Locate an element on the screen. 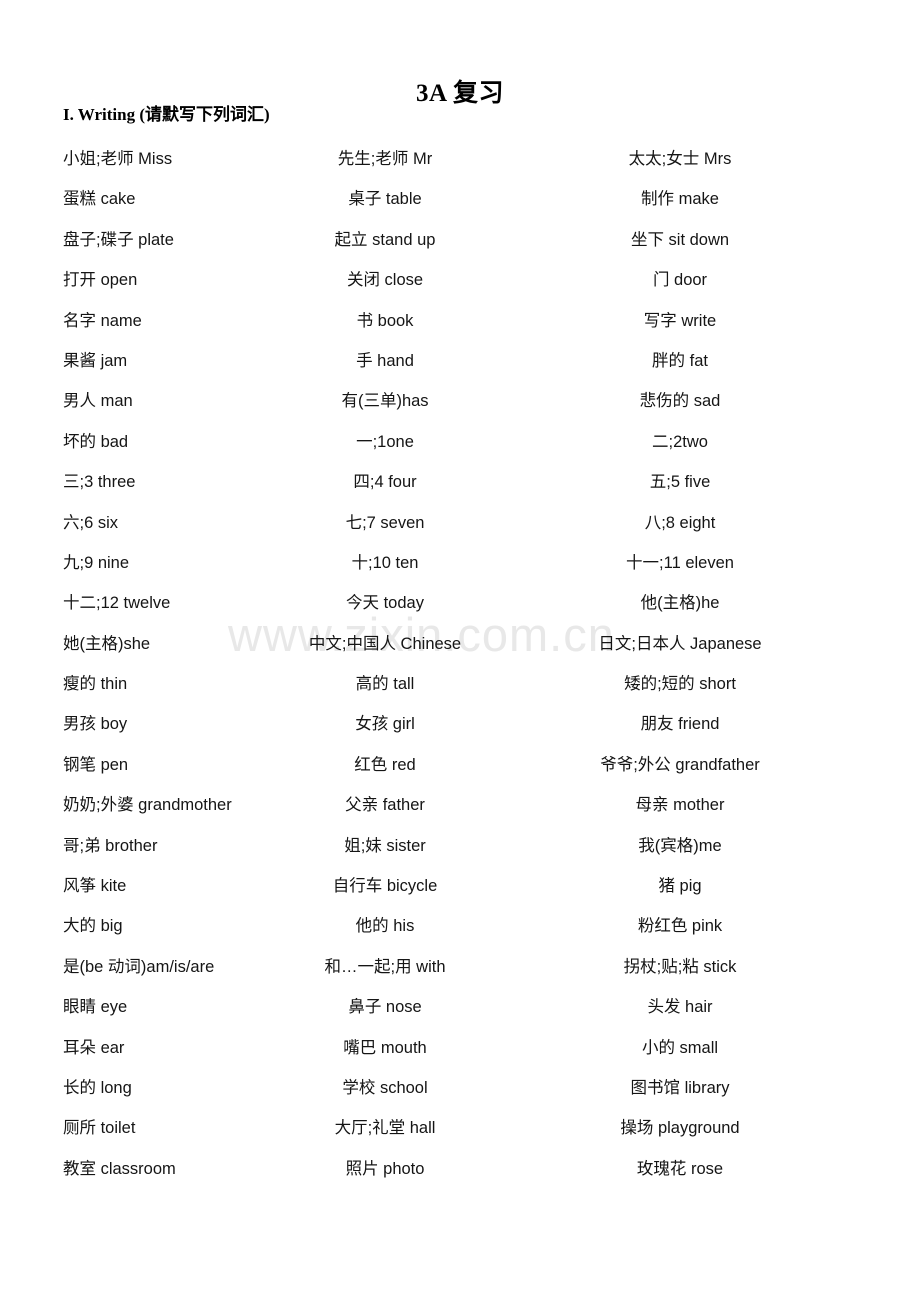  vocabulary-row: 男孩 boy 女孩 girl 朋友 friend is located at coordinates (460, 731).